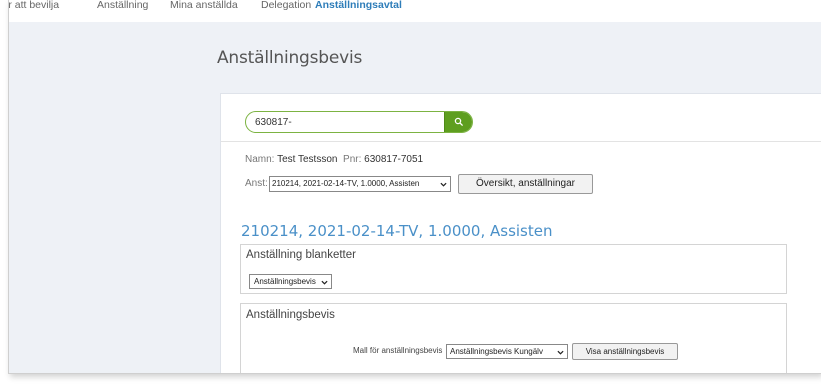 This screenshot has width=821, height=387. Describe the element at coordinates (307, 159) in the screenshot. I see `name-value: Test Testsson` at that location.